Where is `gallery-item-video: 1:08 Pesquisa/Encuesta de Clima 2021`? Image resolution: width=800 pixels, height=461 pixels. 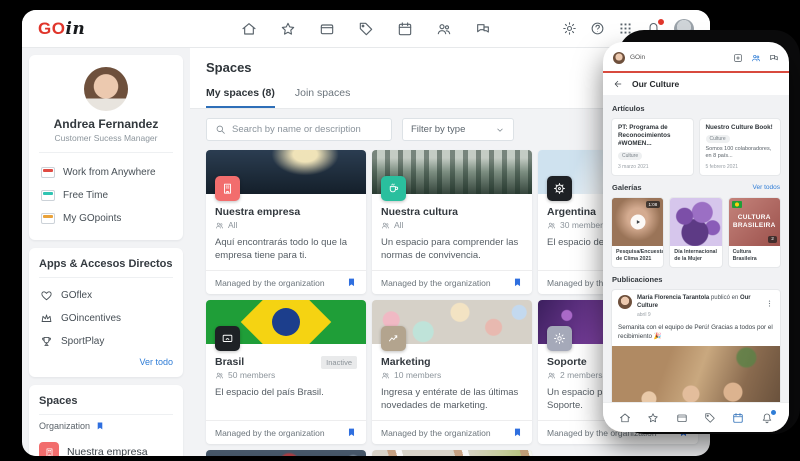 gallery-item-video: 1:08 Pesquisa/Encuesta de Clima 2021 is located at coordinates (638, 233).